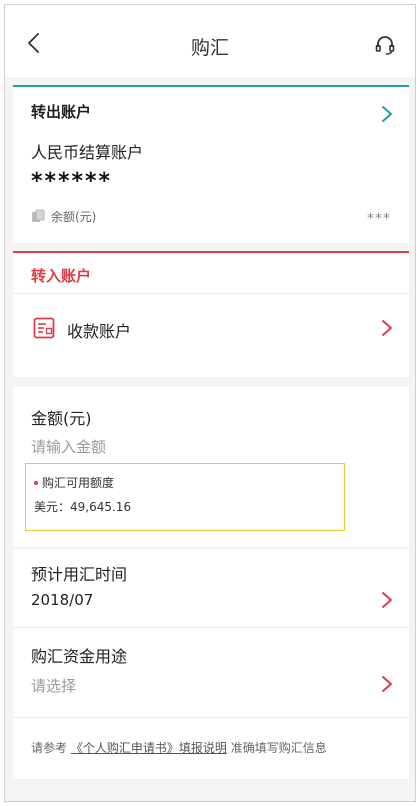  What do you see at coordinates (72, 181) in the screenshot?
I see `masked-account-number: ******` at bounding box center [72, 181].